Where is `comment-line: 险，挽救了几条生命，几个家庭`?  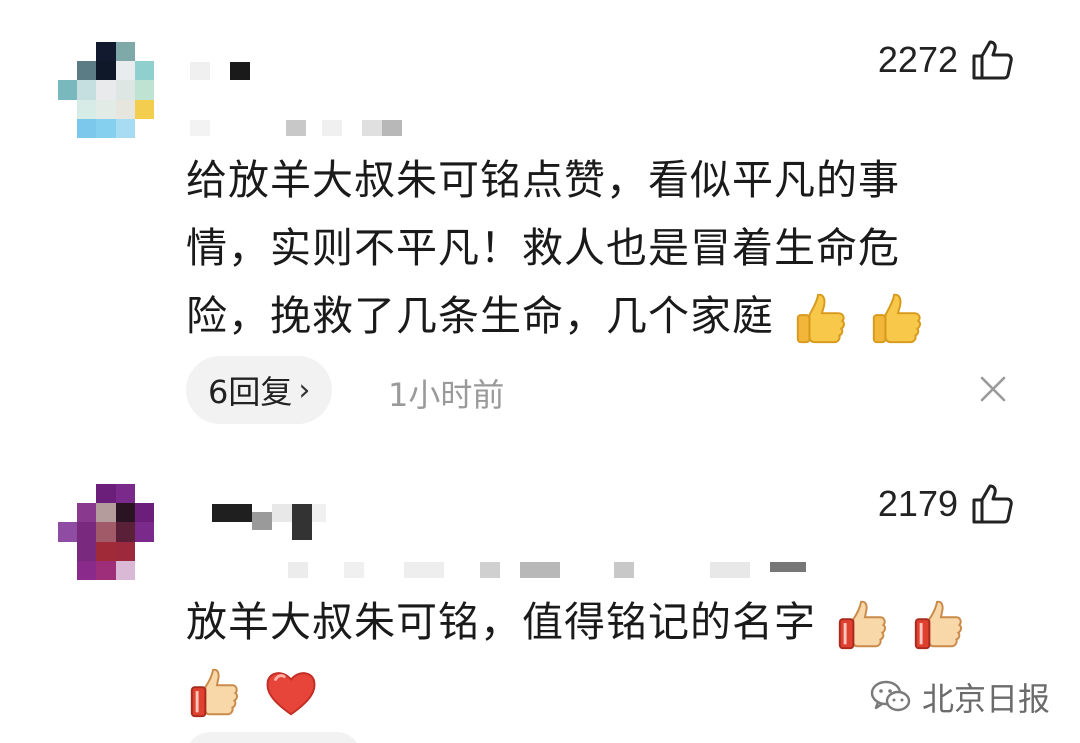
comment-line: 险，挽救了几条生命，几个家庭 is located at coordinates (480, 316).